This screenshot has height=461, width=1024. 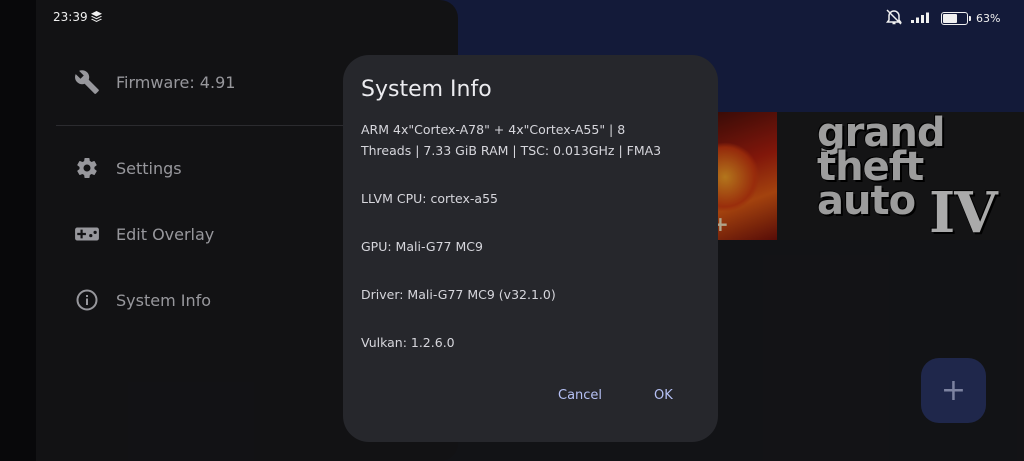 I want to click on driver-info: Driver: Mali-G77 MC9 (v32.1.0), so click(x=458, y=294).